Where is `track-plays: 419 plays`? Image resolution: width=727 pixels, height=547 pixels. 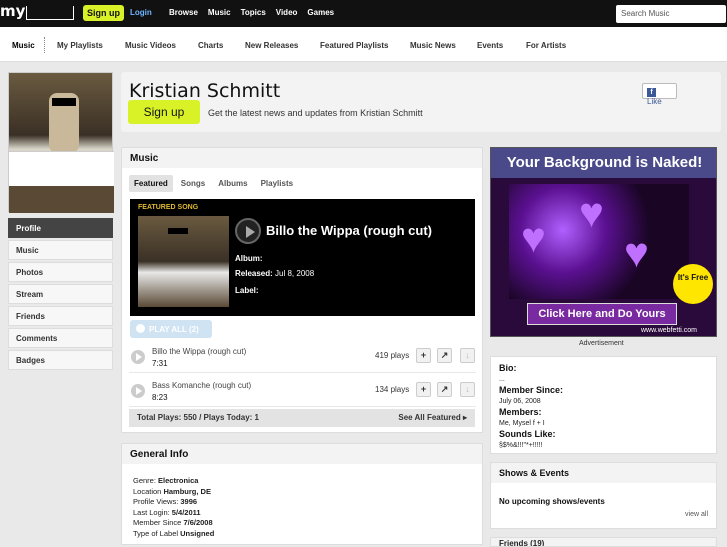
track-plays: 419 plays is located at coordinates (392, 355).